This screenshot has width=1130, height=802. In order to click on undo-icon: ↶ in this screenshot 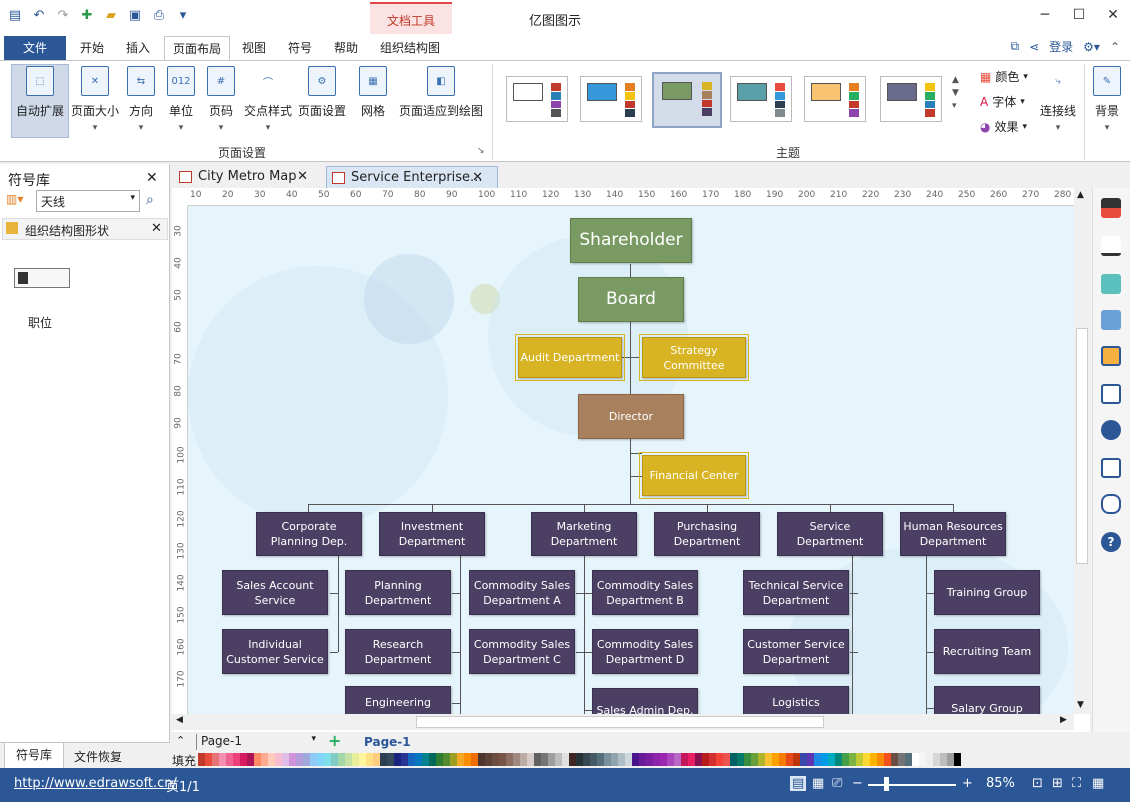, I will do `click(39, 15)`.